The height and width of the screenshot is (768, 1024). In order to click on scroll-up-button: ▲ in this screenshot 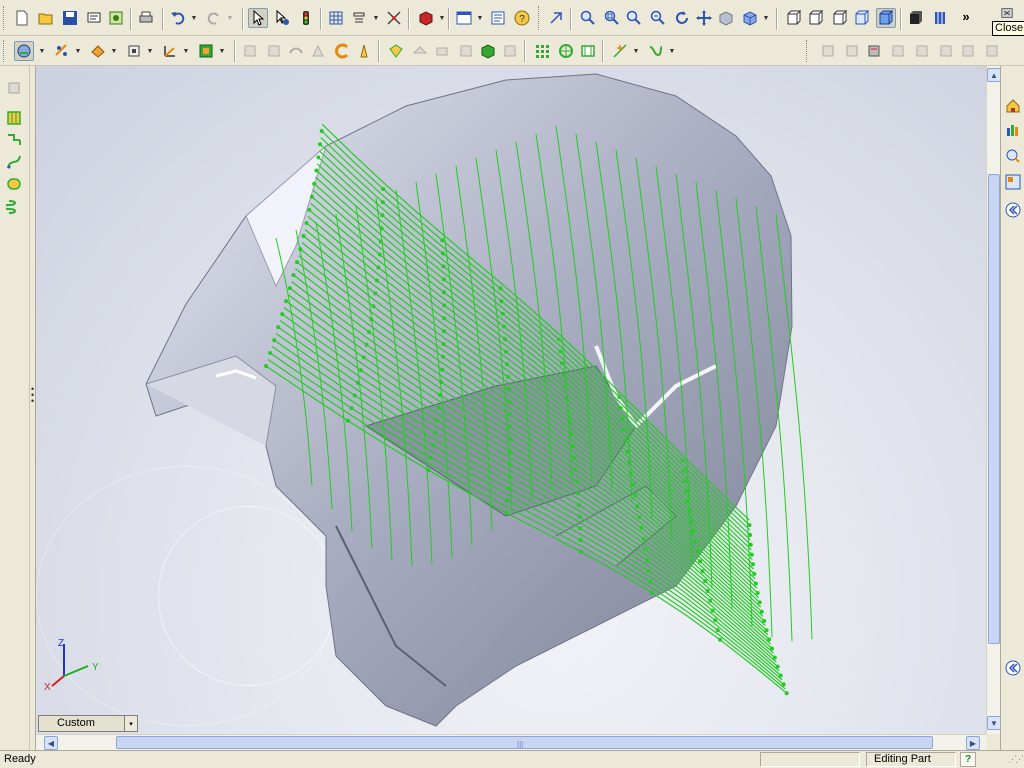, I will do `click(994, 75)`.